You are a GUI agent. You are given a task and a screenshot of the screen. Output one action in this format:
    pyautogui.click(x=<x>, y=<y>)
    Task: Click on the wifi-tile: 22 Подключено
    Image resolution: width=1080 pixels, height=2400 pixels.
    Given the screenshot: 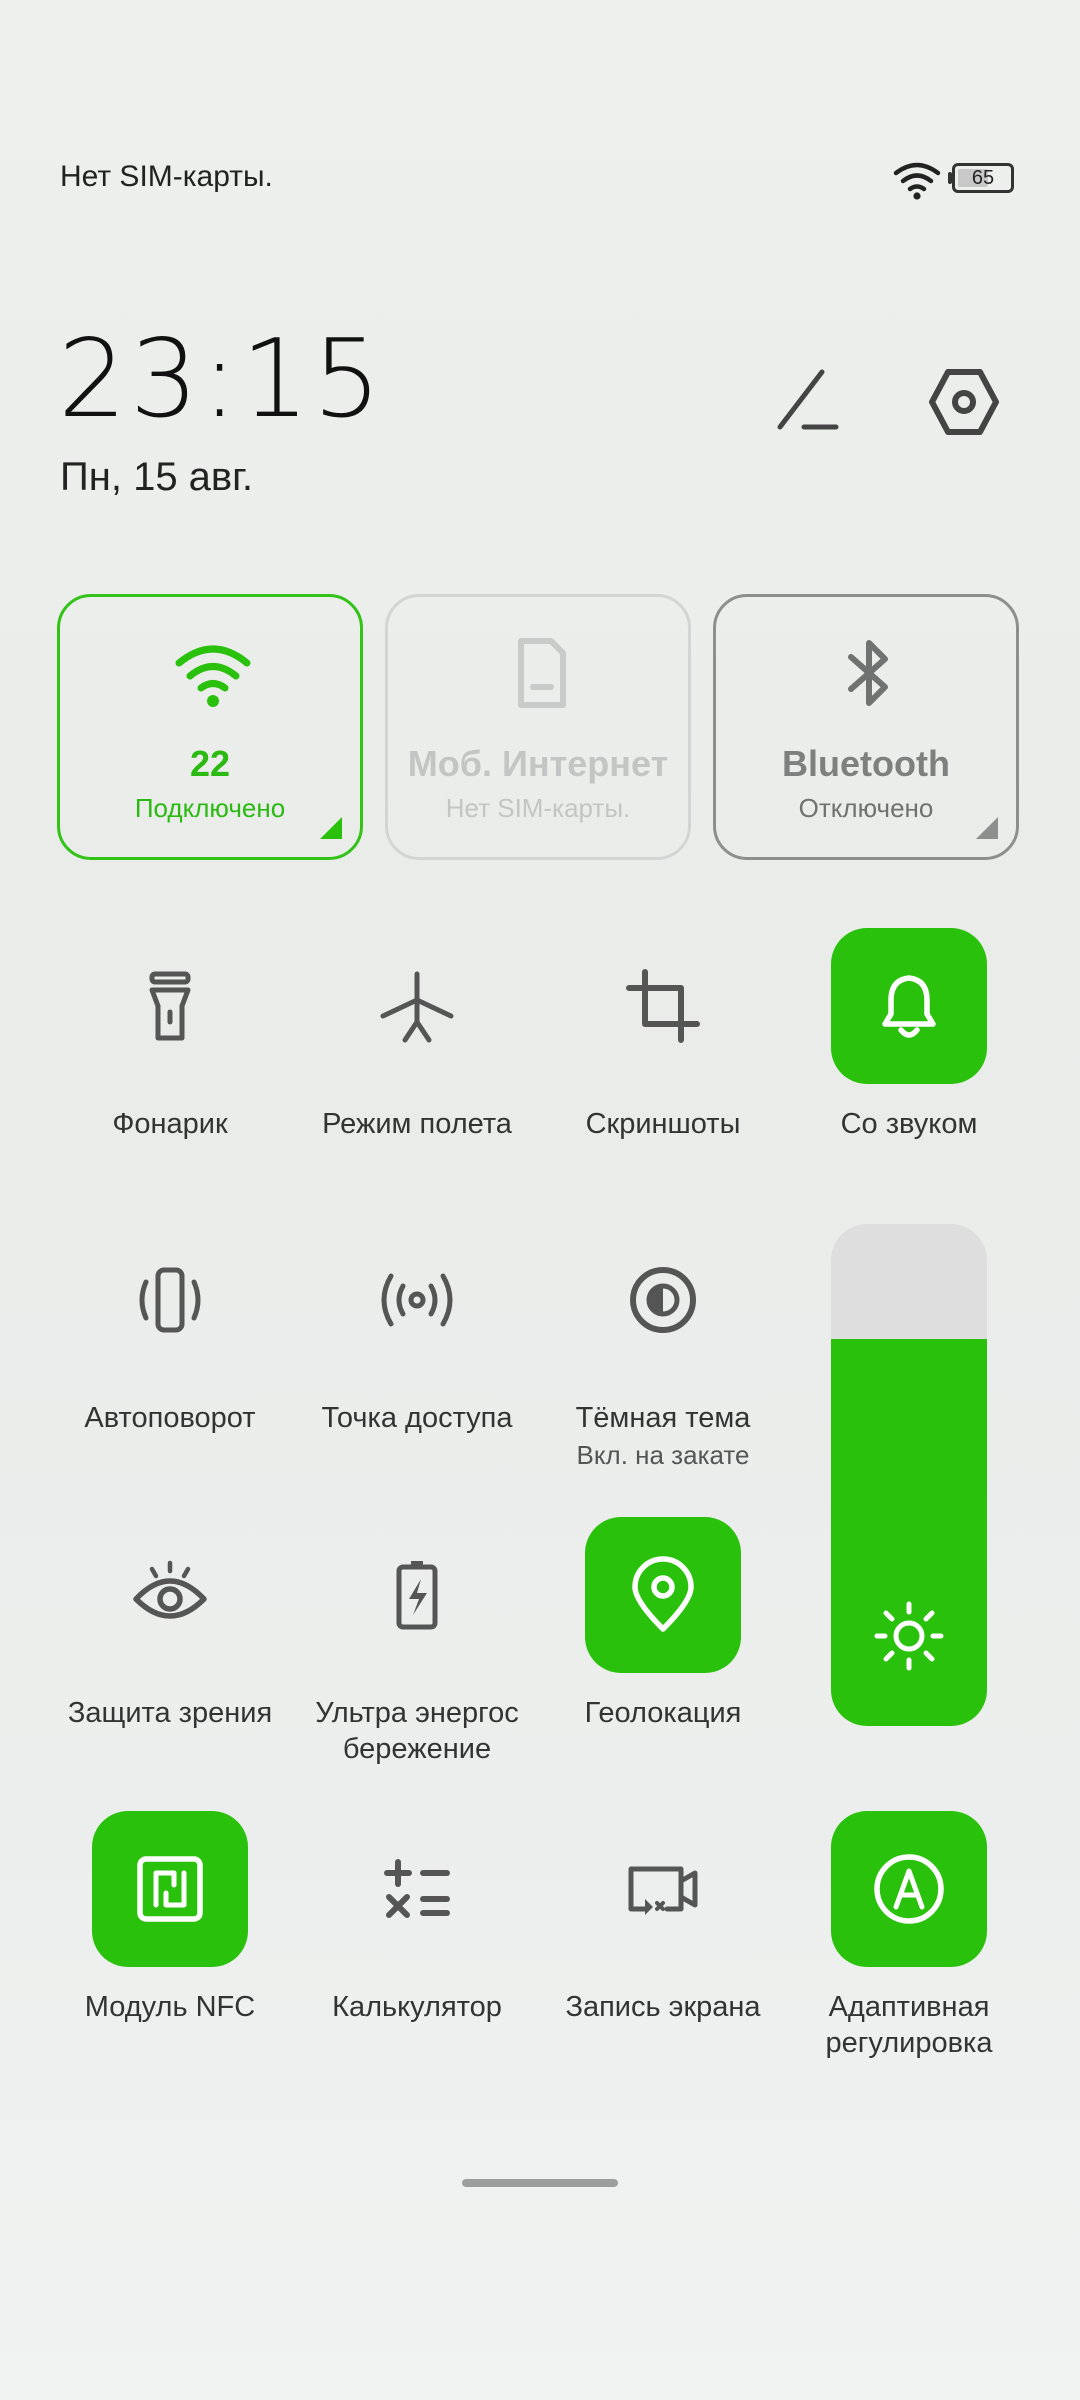 What is the action you would take?
    pyautogui.click(x=210, y=727)
    